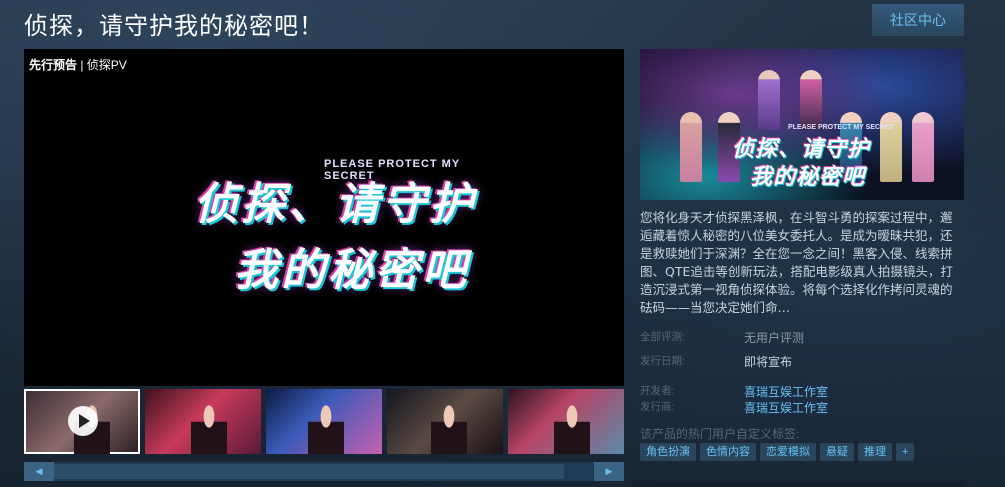 The image size is (1005, 487). I want to click on game-logo-line1: 侦探、请守护, so click(335, 204).